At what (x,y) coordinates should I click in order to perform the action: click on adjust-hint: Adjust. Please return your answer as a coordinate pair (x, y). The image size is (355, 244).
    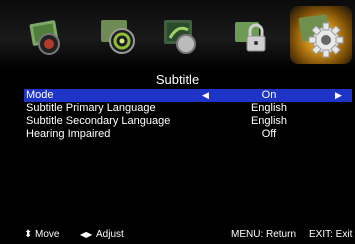
    Looking at the image, I should click on (110, 234).